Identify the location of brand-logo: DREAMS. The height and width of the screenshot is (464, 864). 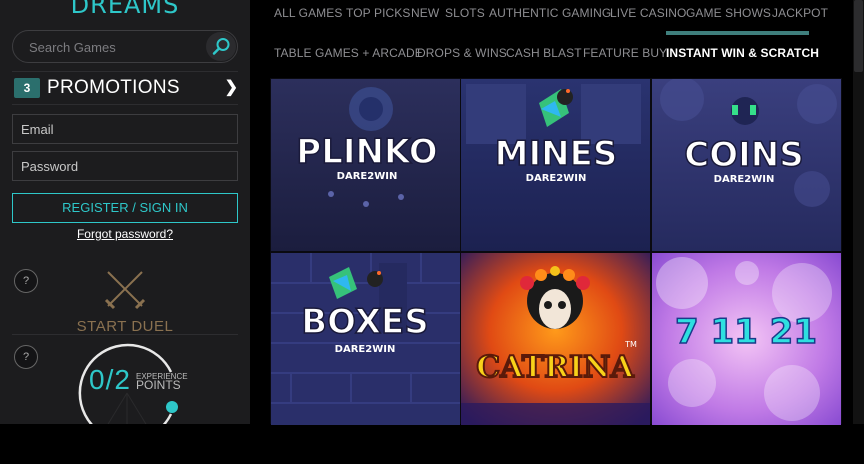
(125, 9).